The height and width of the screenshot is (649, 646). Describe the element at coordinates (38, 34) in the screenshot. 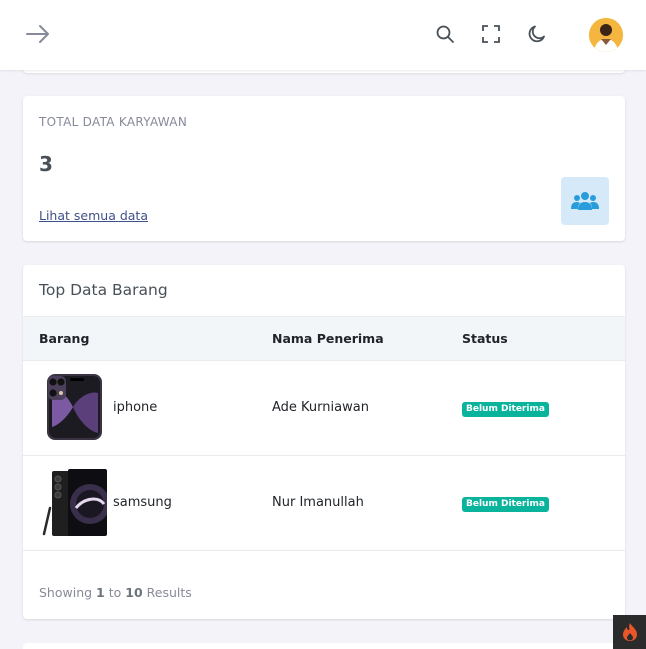

I see `arrow-right-icon` at that location.